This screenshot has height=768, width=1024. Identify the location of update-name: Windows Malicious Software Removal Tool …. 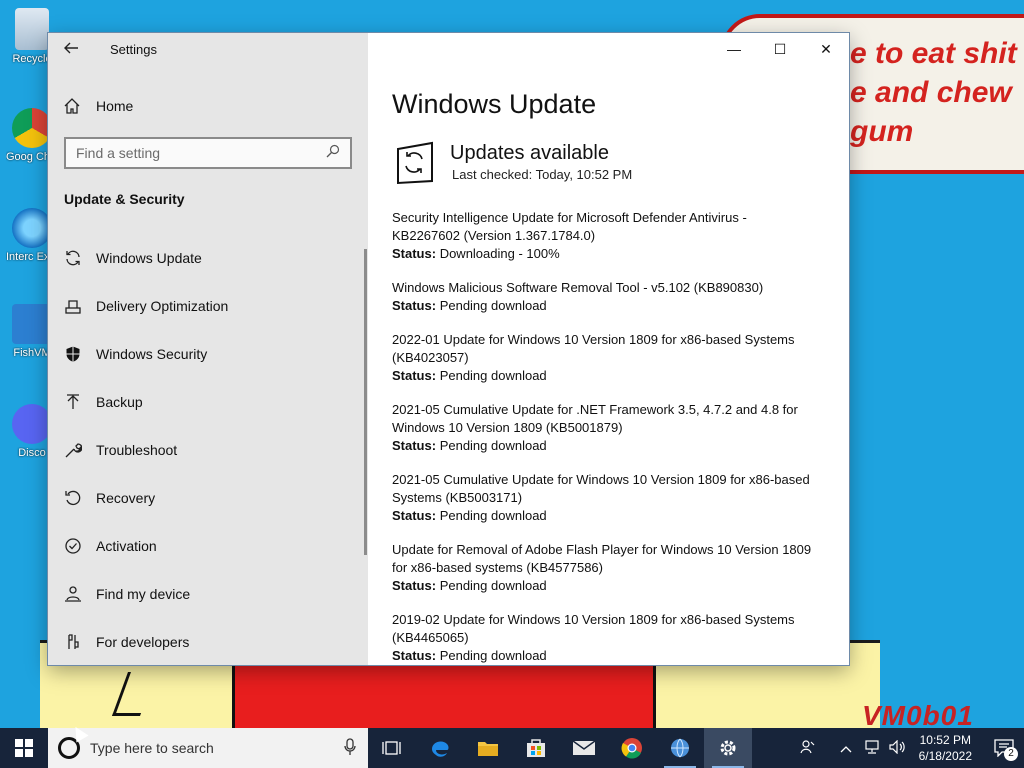
(578, 287).